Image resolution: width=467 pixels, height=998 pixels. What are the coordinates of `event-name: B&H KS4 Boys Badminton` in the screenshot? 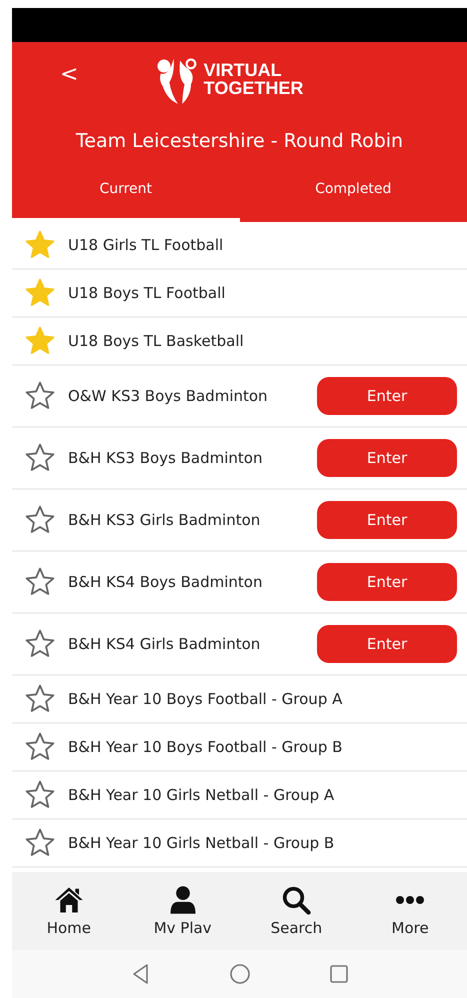 It's located at (166, 582).